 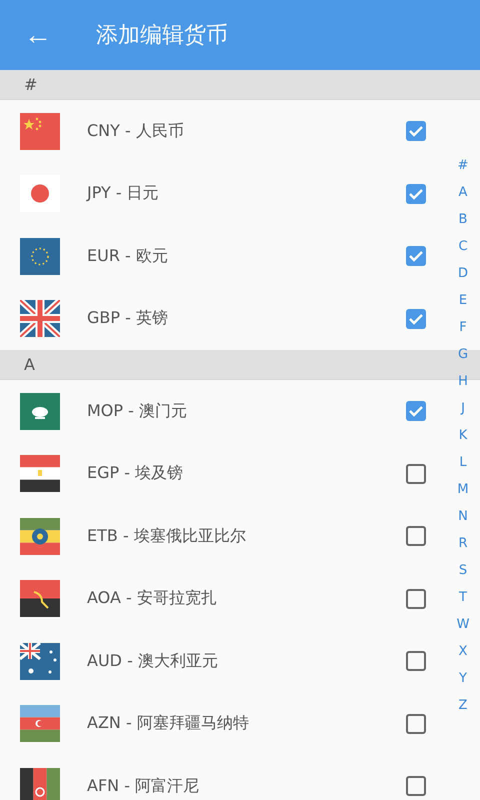 What do you see at coordinates (143, 786) in the screenshot?
I see `currency-name: AFN - 阿富汗尼` at bounding box center [143, 786].